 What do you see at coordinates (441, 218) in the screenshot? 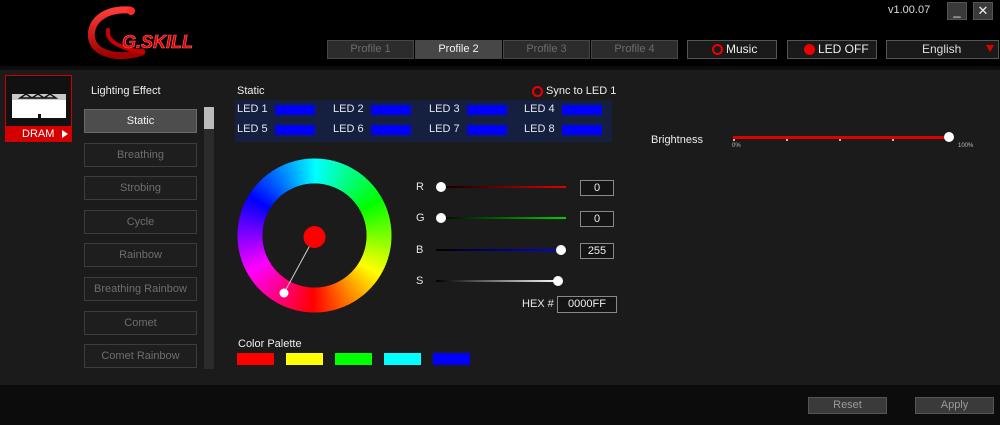
I see `g-slider-knob` at bounding box center [441, 218].